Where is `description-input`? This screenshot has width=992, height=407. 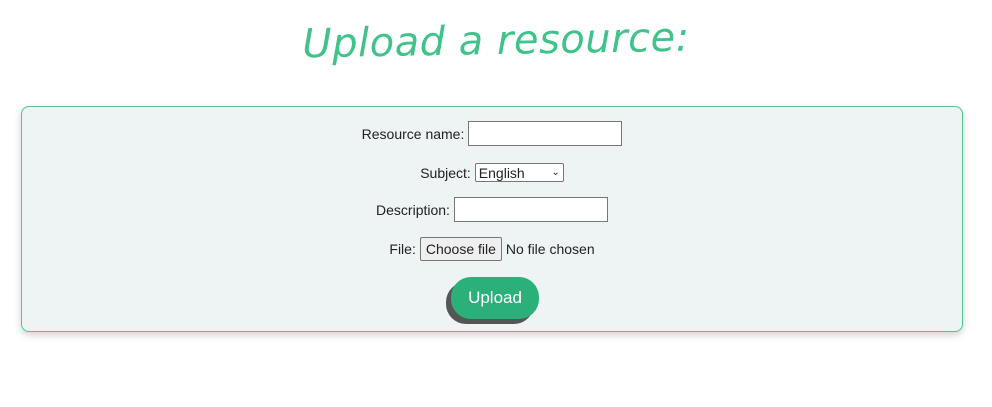
description-input is located at coordinates (530, 209).